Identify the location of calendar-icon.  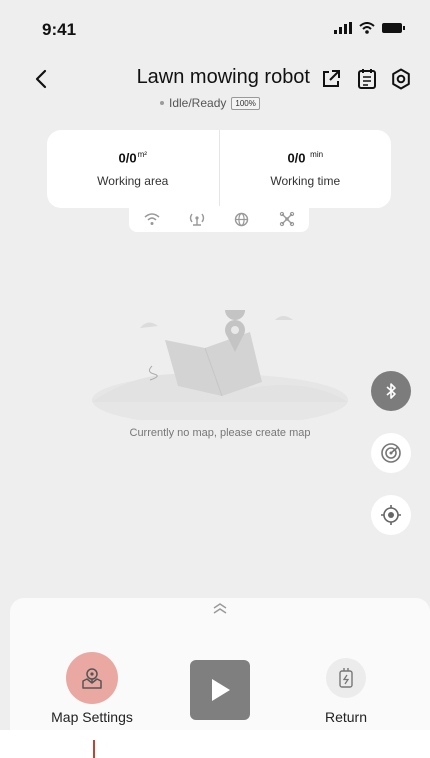
(367, 79).